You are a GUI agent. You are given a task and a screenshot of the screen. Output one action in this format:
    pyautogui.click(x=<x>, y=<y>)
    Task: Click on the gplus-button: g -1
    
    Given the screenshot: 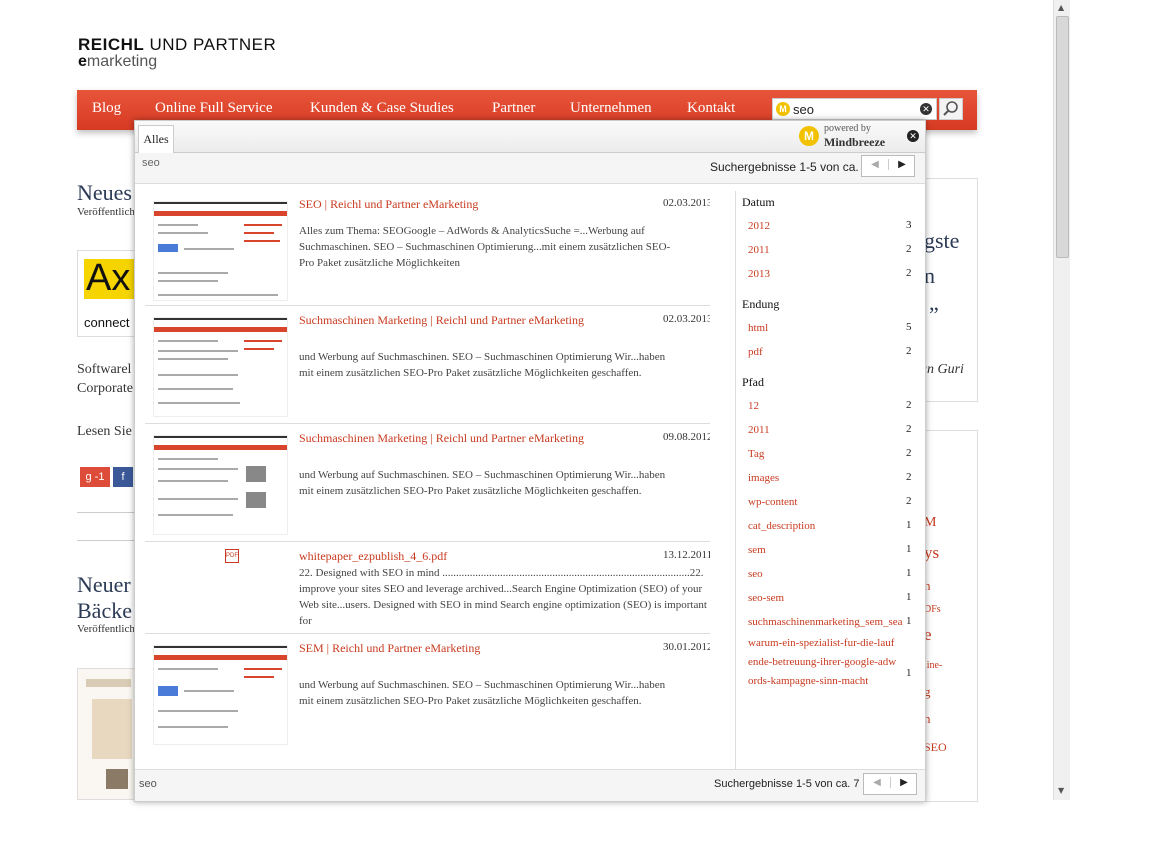 What is the action you would take?
    pyautogui.click(x=95, y=477)
    